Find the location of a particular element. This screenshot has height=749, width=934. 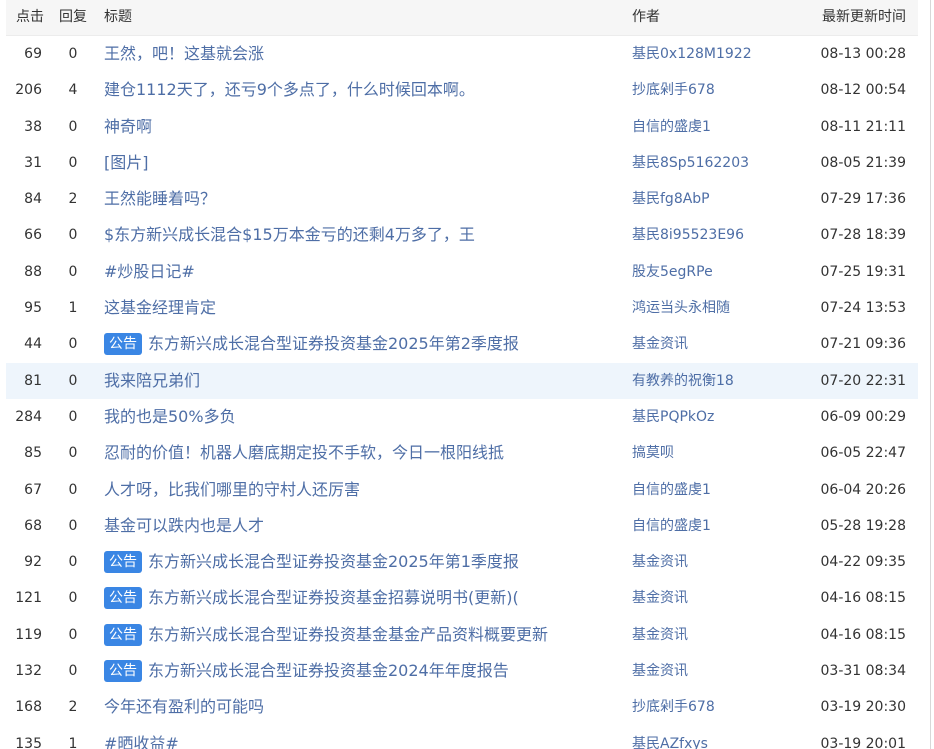

post-title-text: 忍耐的价值！机器人磨底期定投不手软，今日一根阳线抵 is located at coordinates (304, 452).